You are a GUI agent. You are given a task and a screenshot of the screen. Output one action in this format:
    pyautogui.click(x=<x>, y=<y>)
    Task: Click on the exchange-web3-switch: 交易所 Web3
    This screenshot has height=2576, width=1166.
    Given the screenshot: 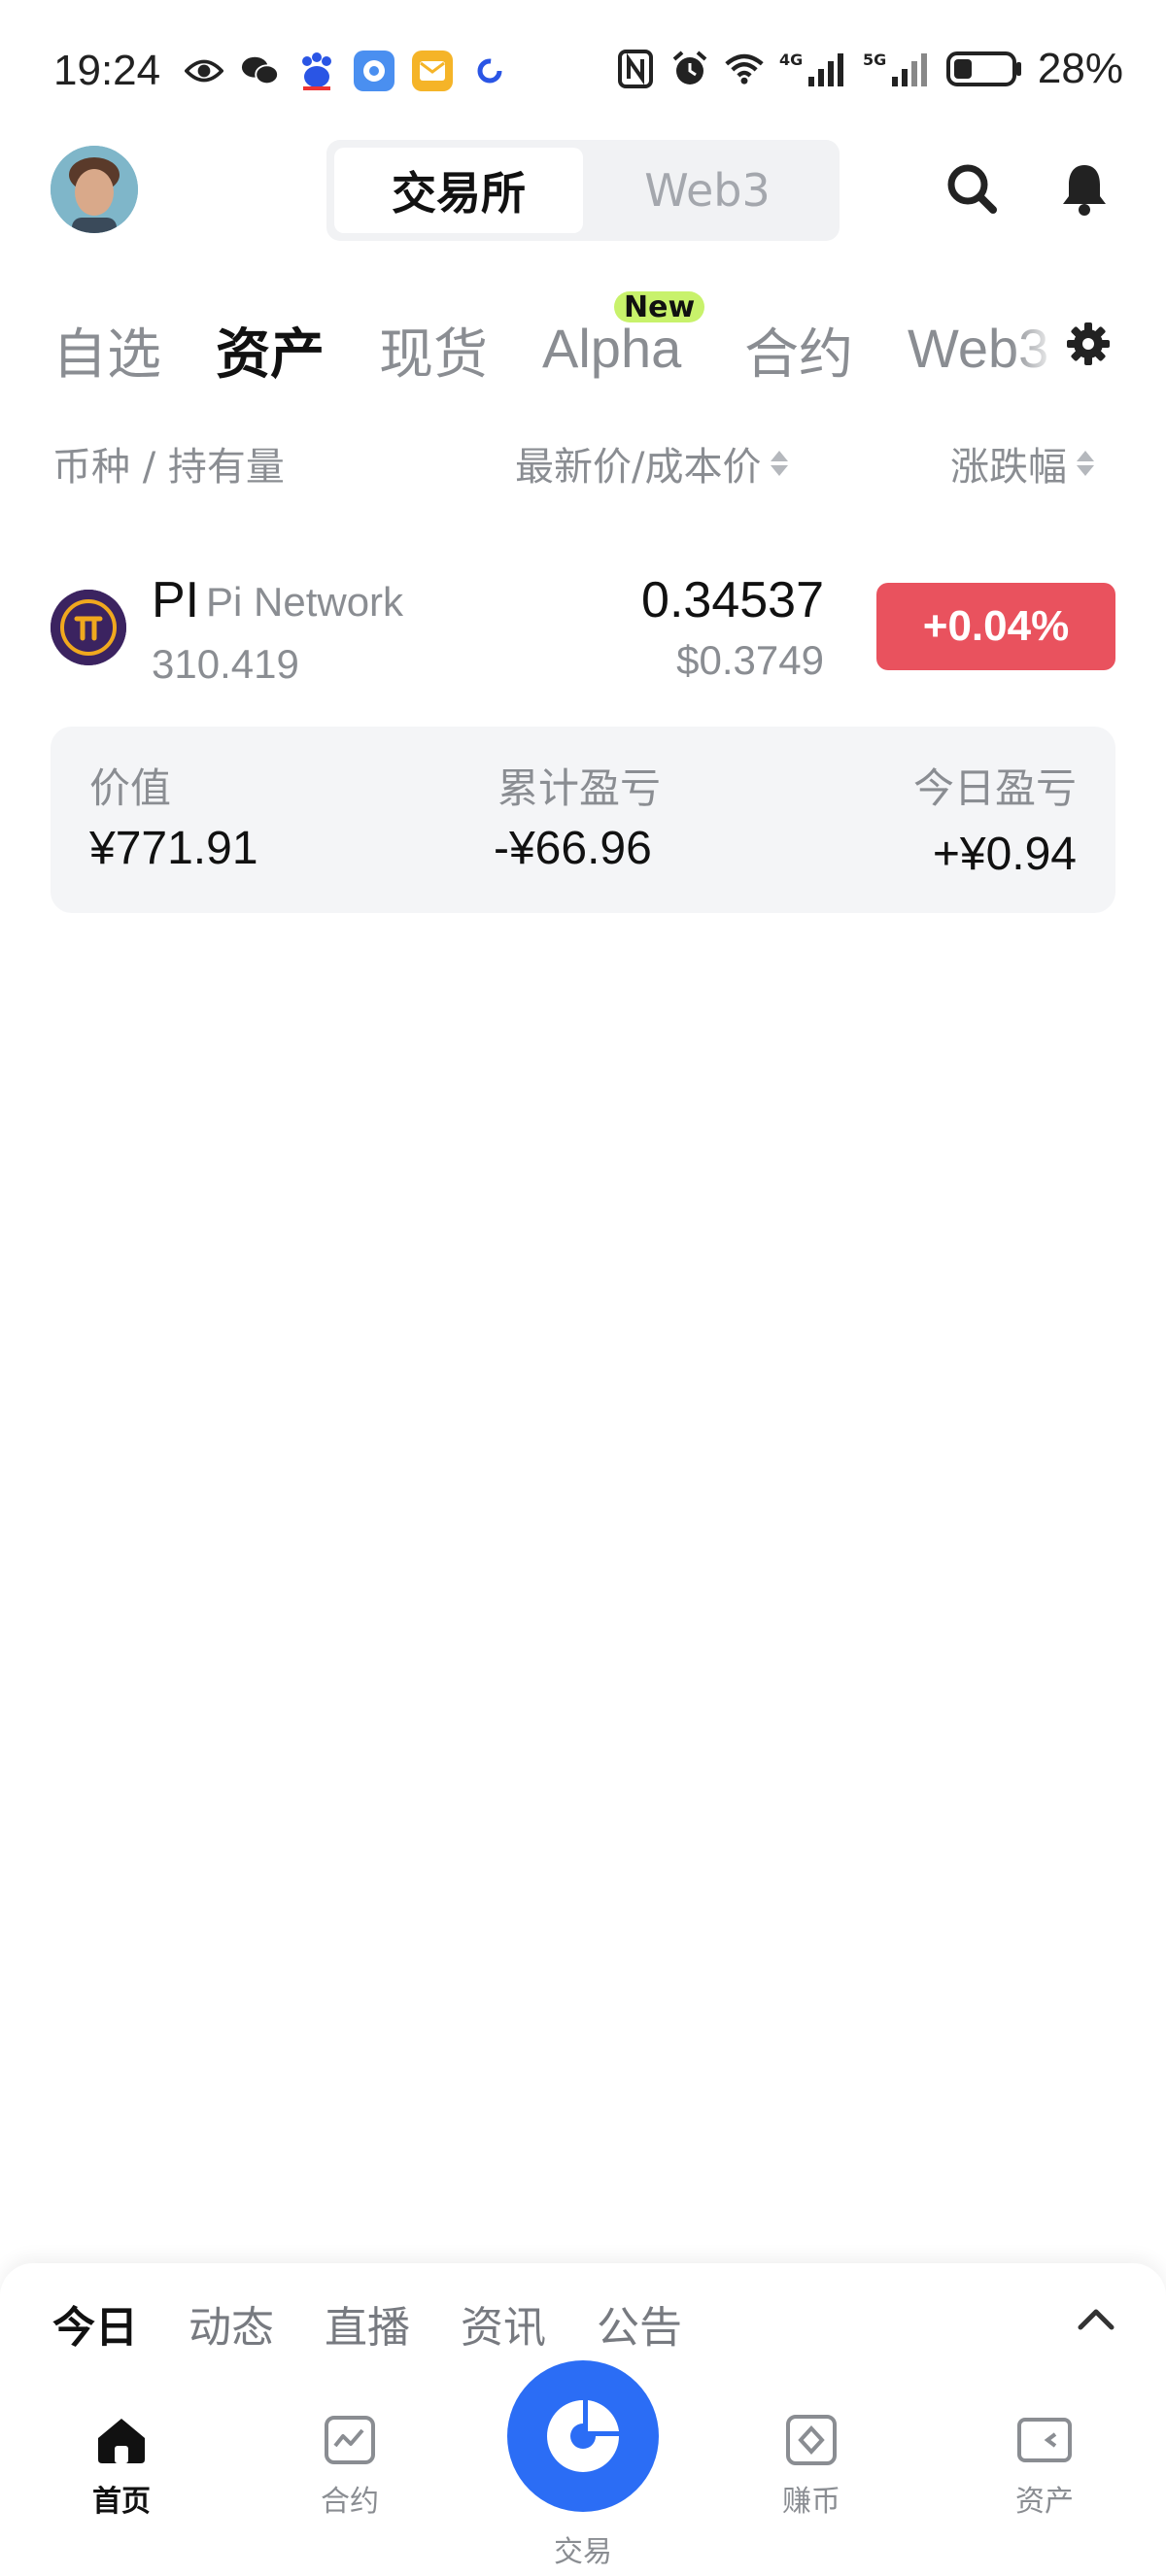 What is the action you would take?
    pyautogui.click(x=583, y=190)
    